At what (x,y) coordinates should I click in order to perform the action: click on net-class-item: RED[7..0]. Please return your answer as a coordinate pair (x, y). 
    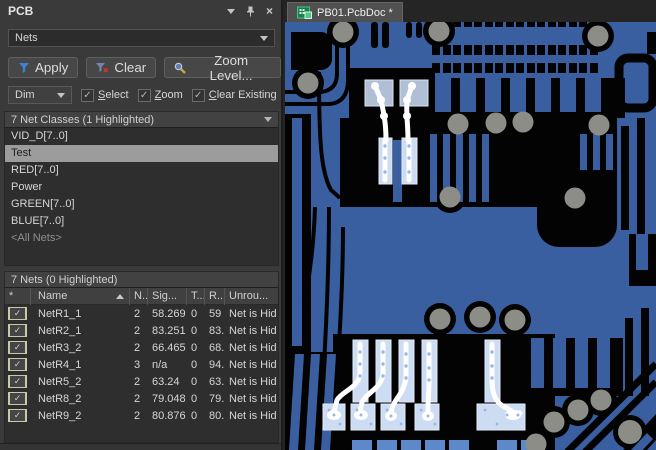
    Looking at the image, I should click on (141, 170).